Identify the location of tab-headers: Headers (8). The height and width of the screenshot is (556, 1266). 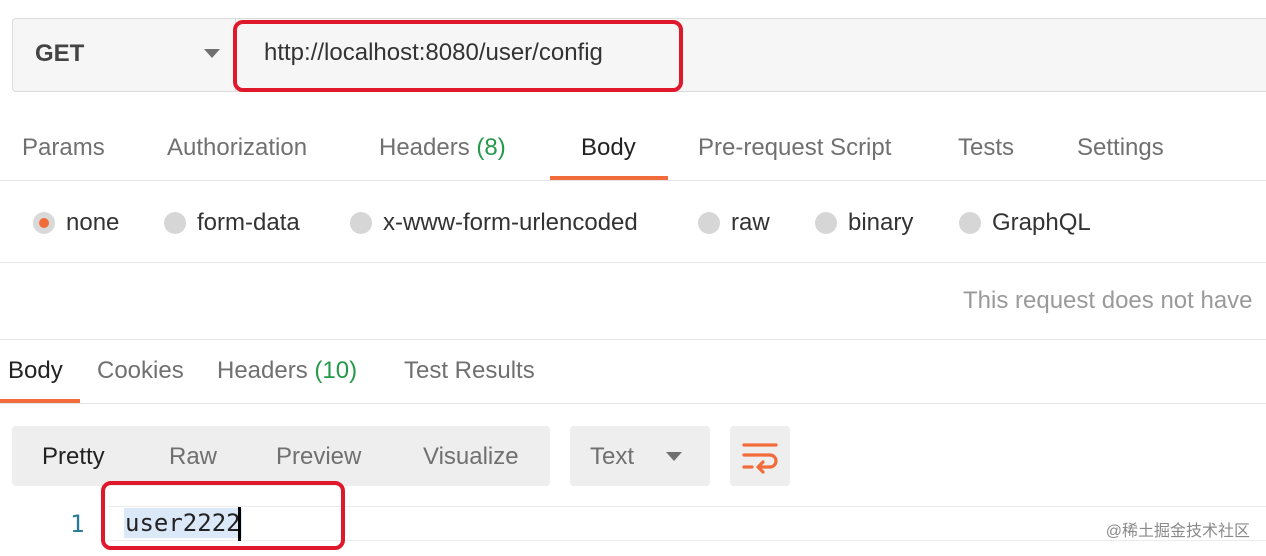
(442, 148).